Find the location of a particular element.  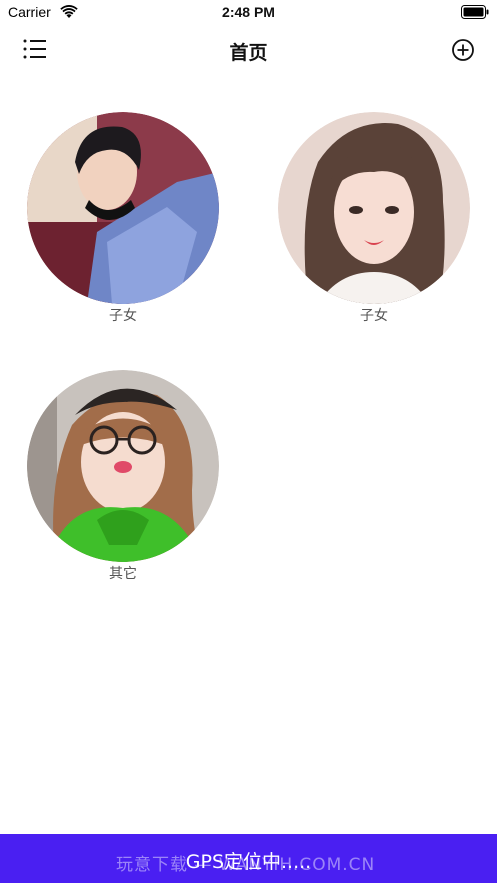

category-card-children-2: 子女 is located at coordinates (374, 218).